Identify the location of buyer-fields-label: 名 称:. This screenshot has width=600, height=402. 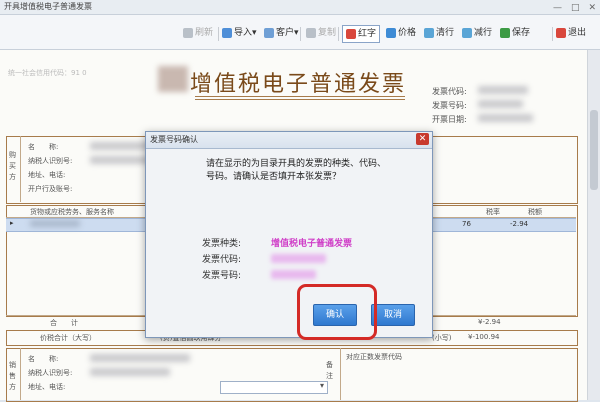
(43, 147).